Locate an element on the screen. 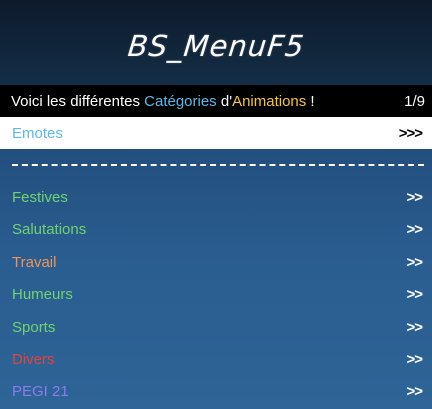 This screenshot has width=432, height=409. subtitle-highlight-animations: Animations is located at coordinates (269, 101).